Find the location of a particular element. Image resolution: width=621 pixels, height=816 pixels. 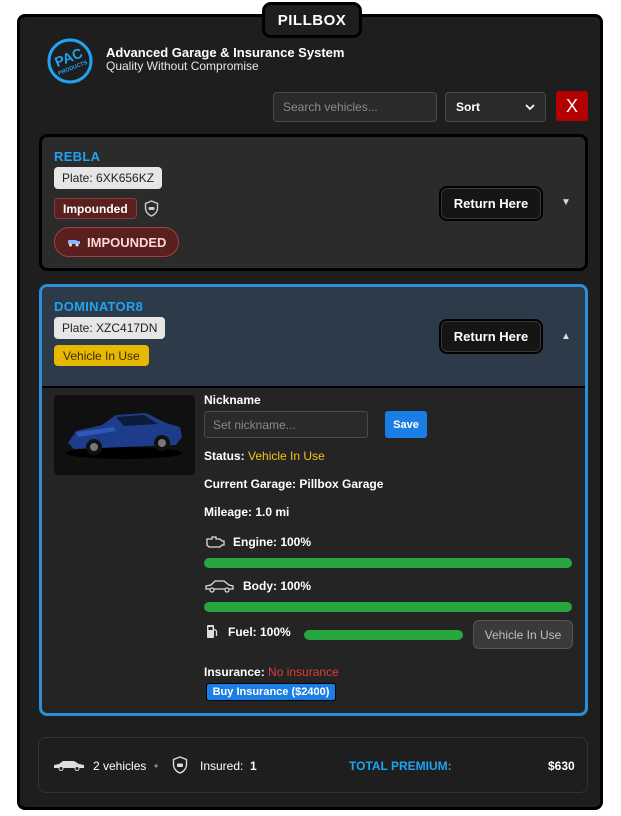

insurance-value: No insurance is located at coordinates (303, 672).